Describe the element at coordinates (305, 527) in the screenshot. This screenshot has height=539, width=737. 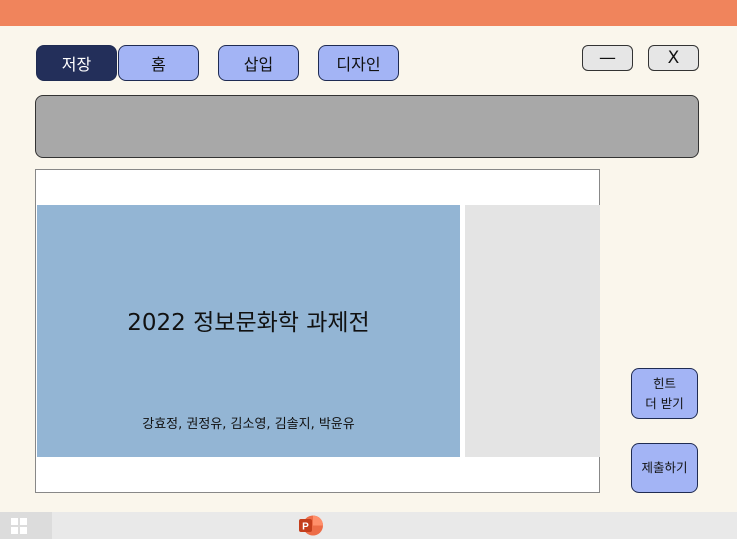
I see `powerpoint-icon-letter: P` at that location.